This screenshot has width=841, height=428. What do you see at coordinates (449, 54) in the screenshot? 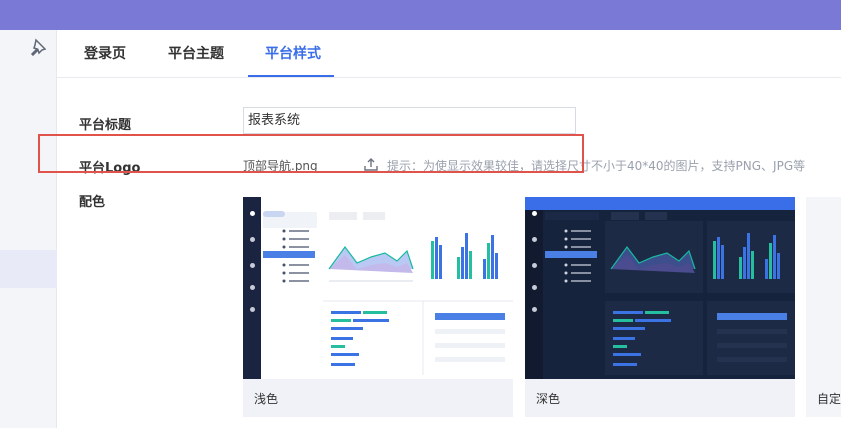
I see `settings-tabs: 登录页 平台主题 平台样式` at bounding box center [449, 54].